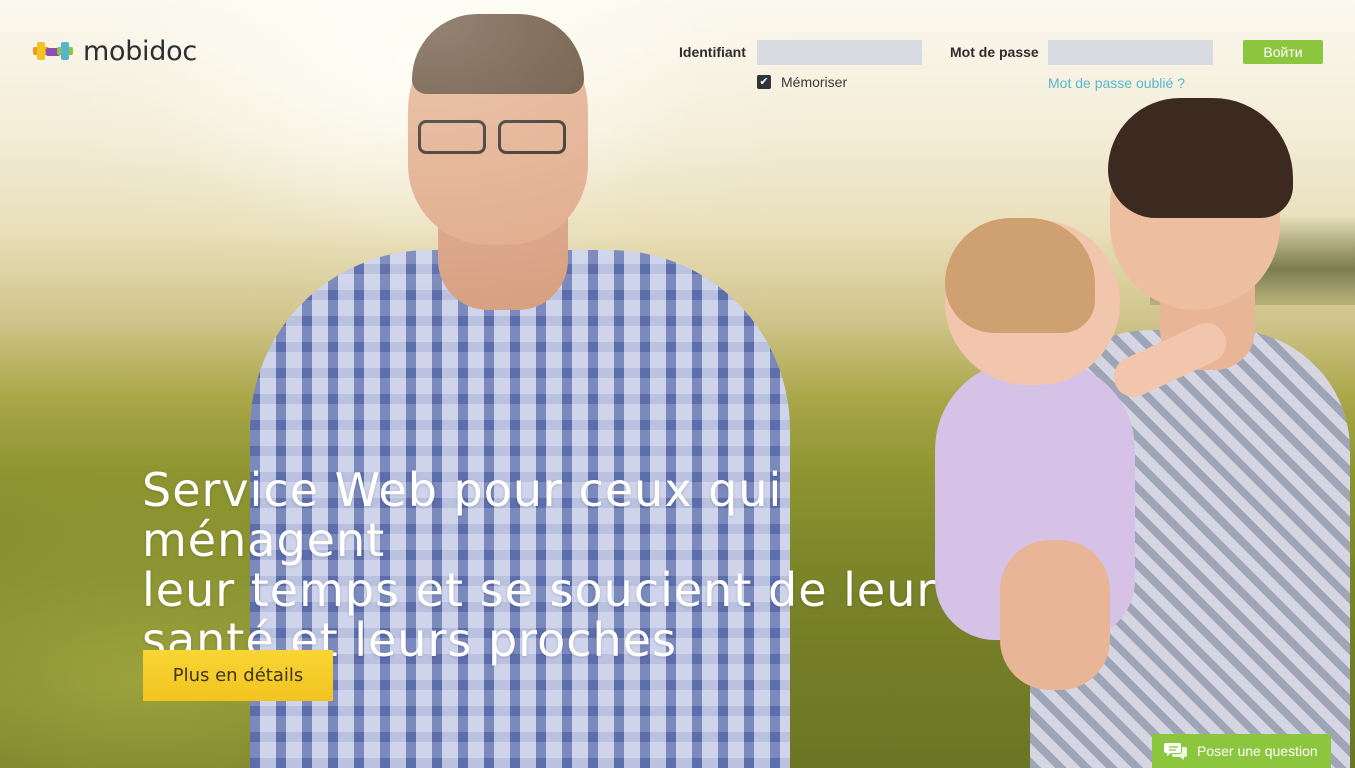  What do you see at coordinates (1283, 52) in the screenshot?
I see `login-button: Войти` at bounding box center [1283, 52].